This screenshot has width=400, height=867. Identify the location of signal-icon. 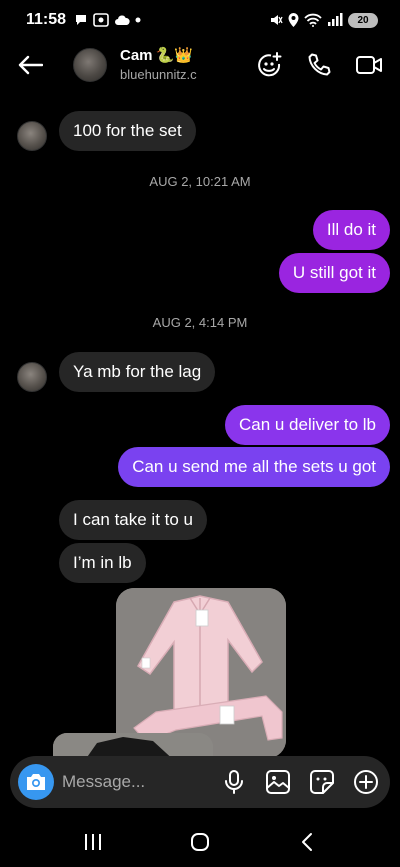
(335, 19).